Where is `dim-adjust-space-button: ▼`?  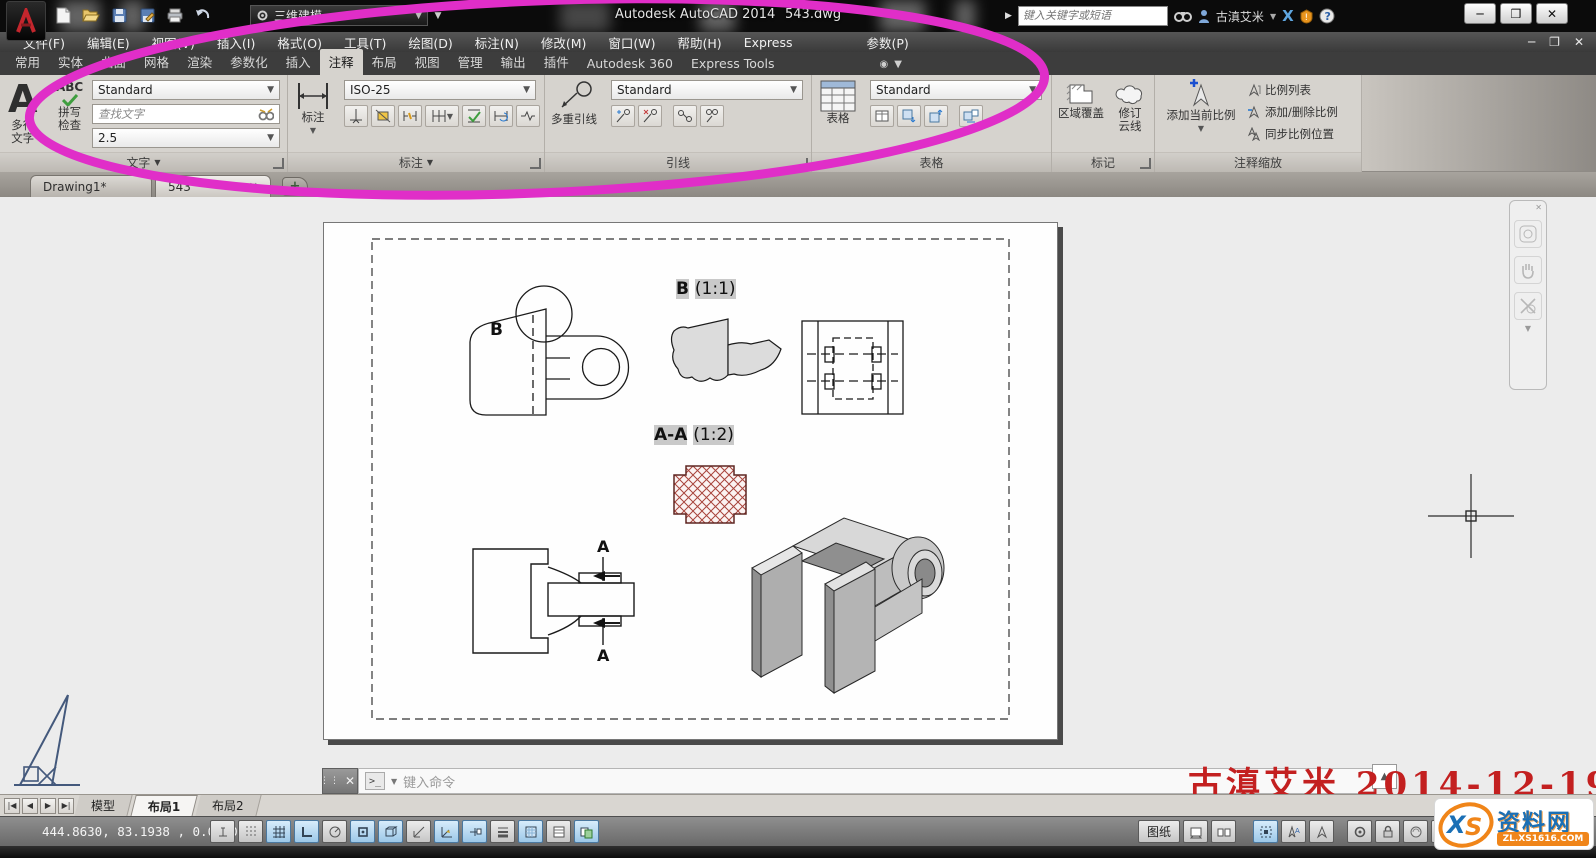
dim-adjust-space-button: ▼ is located at coordinates (442, 116).